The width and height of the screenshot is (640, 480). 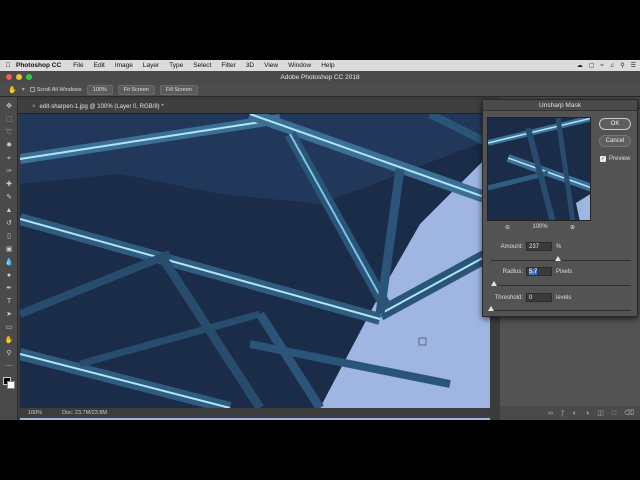 What do you see at coordinates (84, 413) in the screenshot?
I see `status-doc-size: Doc: 23.7M/23.8M` at bounding box center [84, 413].